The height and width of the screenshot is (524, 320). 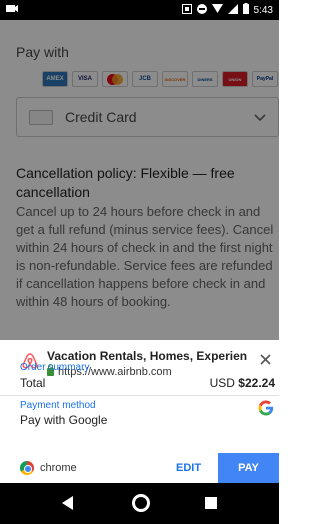 I want to click on divider, so click(x=139, y=395).